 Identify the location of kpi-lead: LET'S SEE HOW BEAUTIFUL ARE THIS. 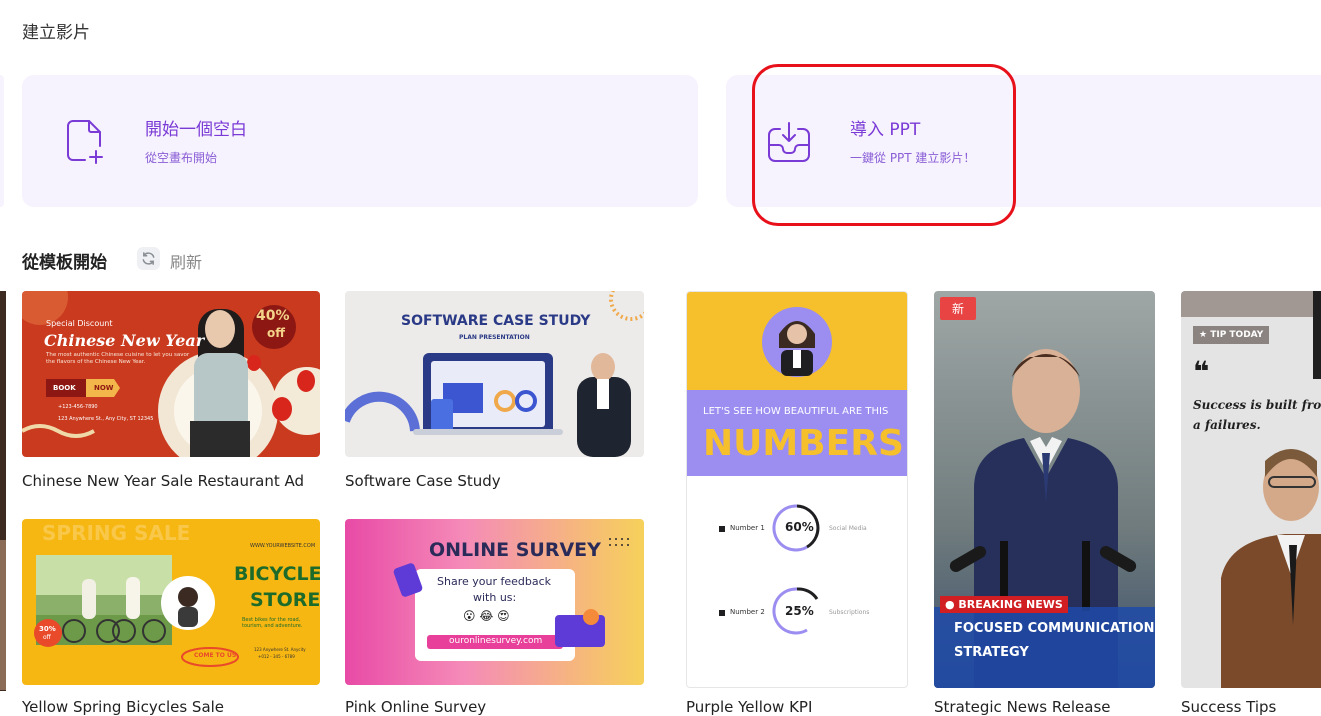
(796, 411).